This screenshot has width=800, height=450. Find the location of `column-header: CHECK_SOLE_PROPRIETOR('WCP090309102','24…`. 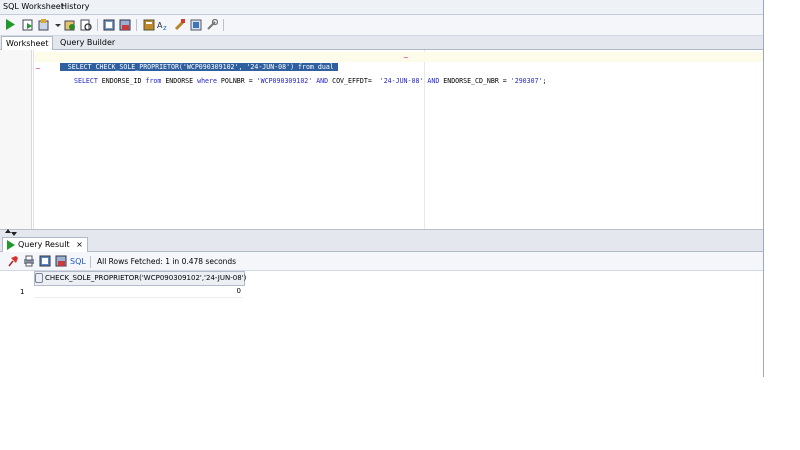

column-header: CHECK_SOLE_PROPRIETOR('WCP090309102','24… is located at coordinates (140, 278).